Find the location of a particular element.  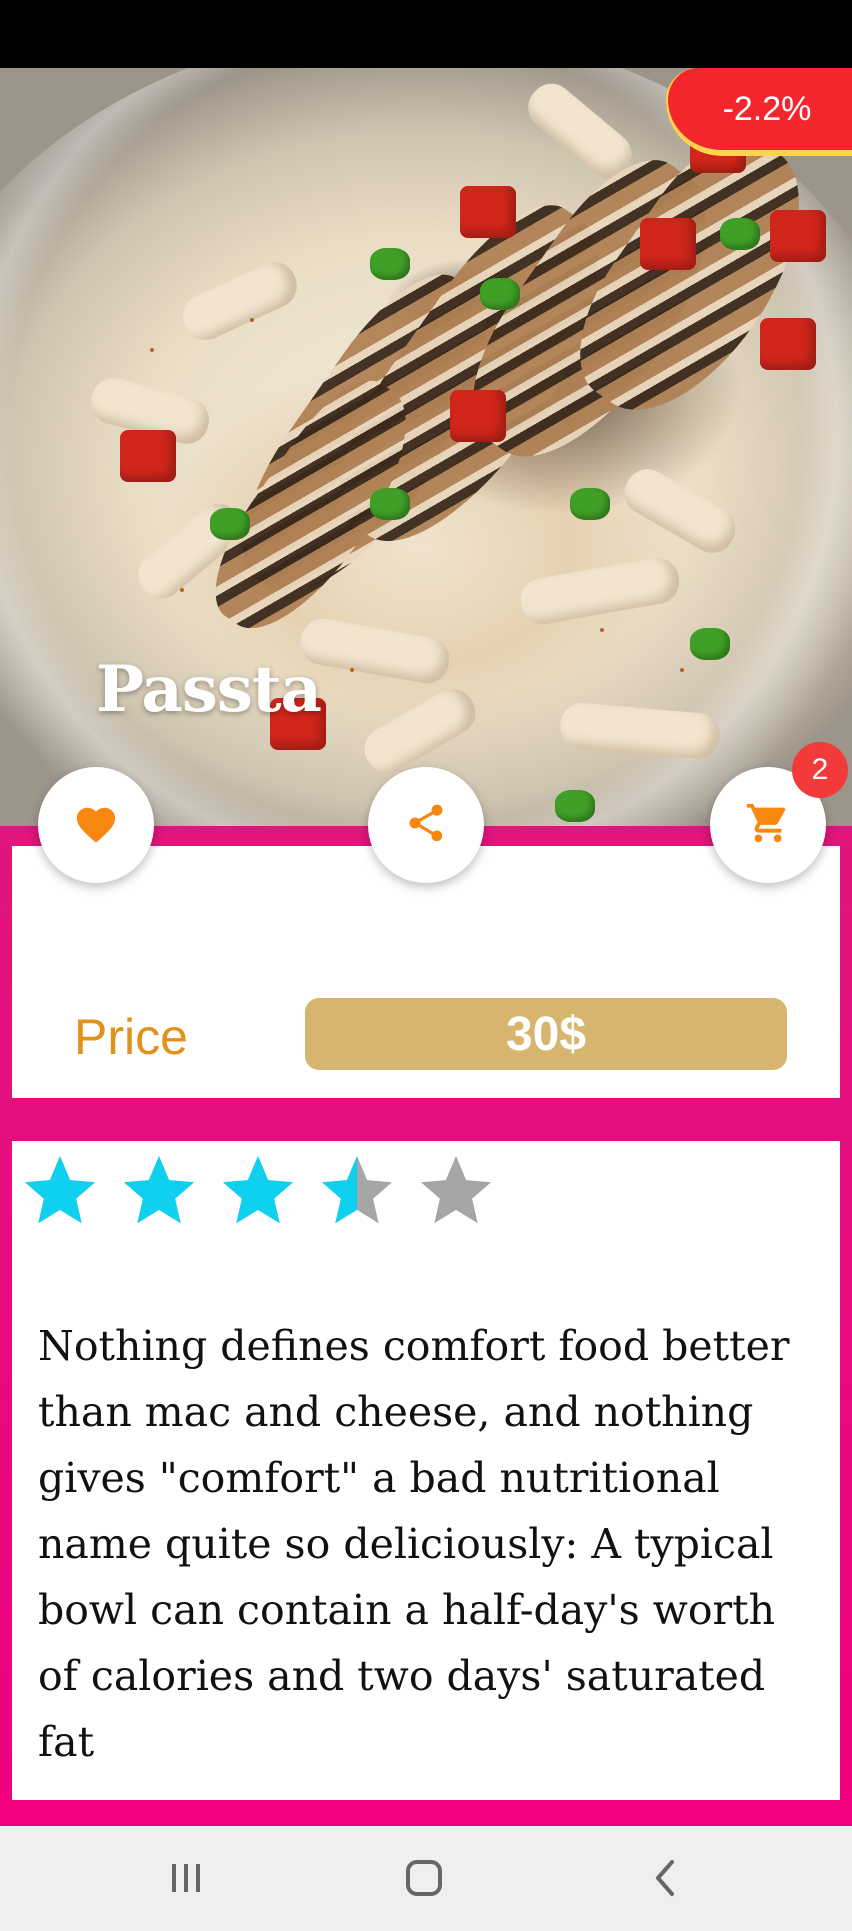

favorite-button is located at coordinates (96, 825).